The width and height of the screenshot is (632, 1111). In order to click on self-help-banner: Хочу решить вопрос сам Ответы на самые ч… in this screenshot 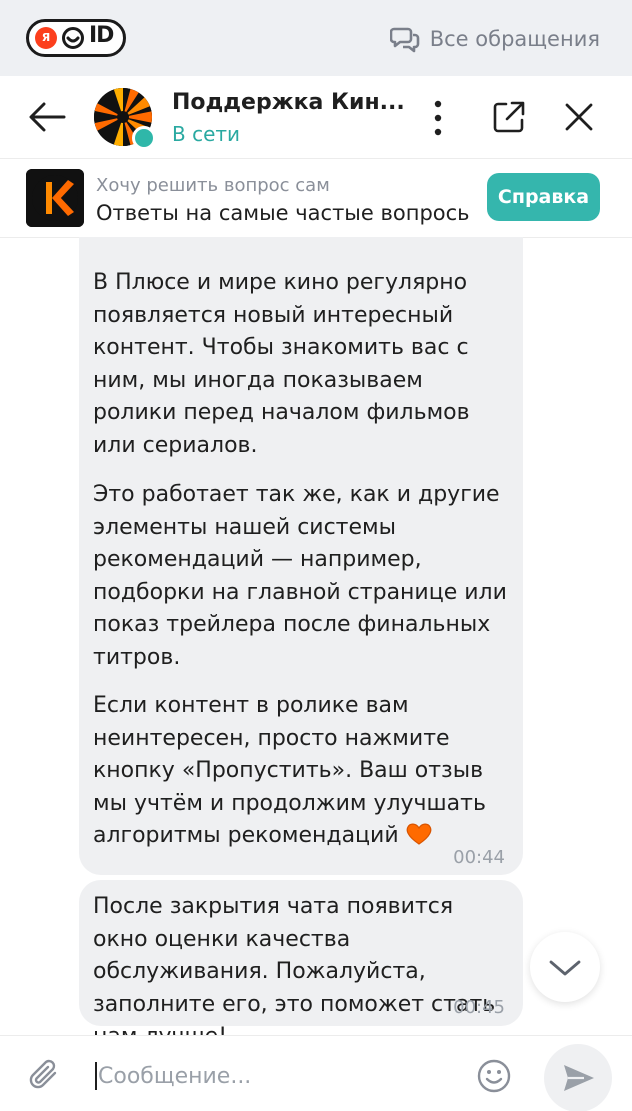, I will do `click(316, 198)`.